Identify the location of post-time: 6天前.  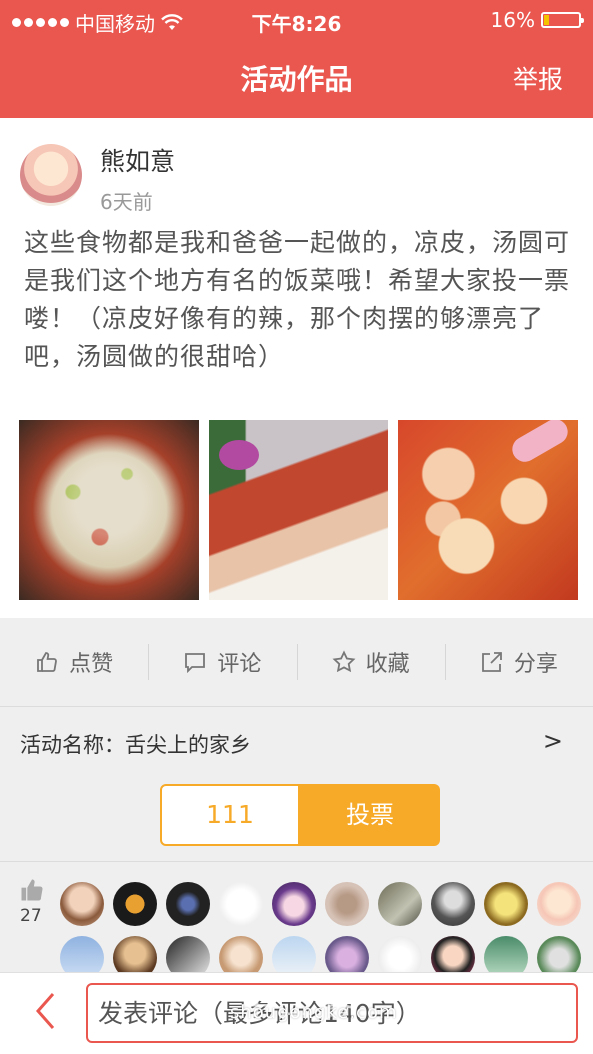
(126, 202).